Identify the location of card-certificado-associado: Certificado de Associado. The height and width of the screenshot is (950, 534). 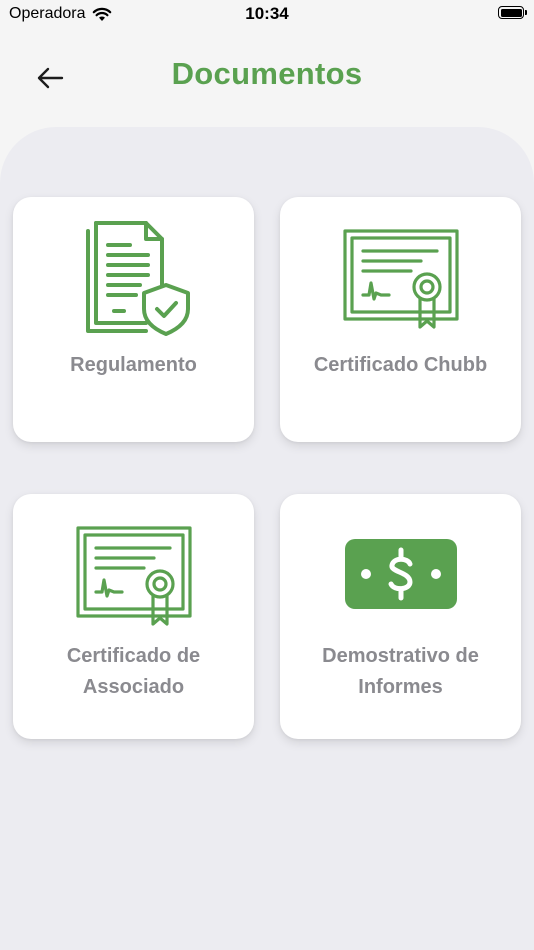
(133, 616).